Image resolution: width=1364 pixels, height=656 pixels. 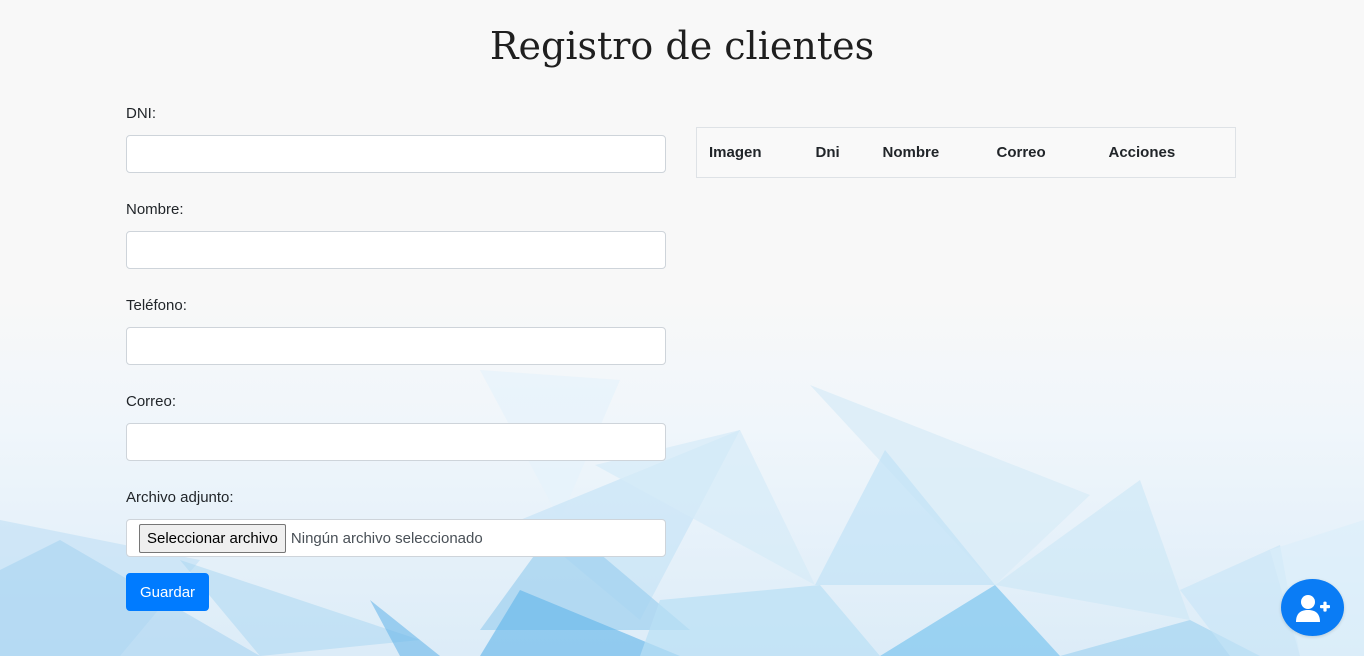 What do you see at coordinates (396, 346) in the screenshot?
I see `telefono-input` at bounding box center [396, 346].